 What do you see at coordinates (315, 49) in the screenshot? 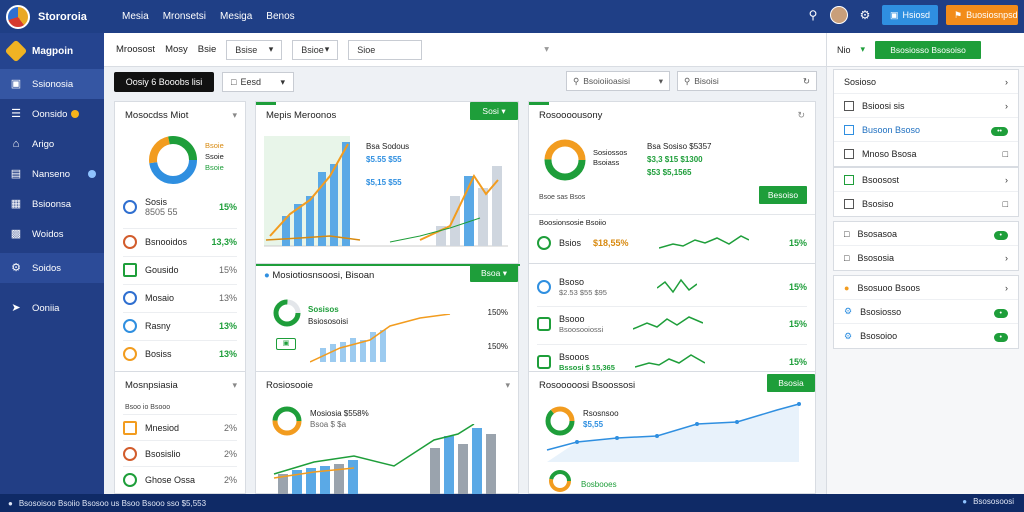
I see `select-2: Bsioe ▾` at bounding box center [315, 49].